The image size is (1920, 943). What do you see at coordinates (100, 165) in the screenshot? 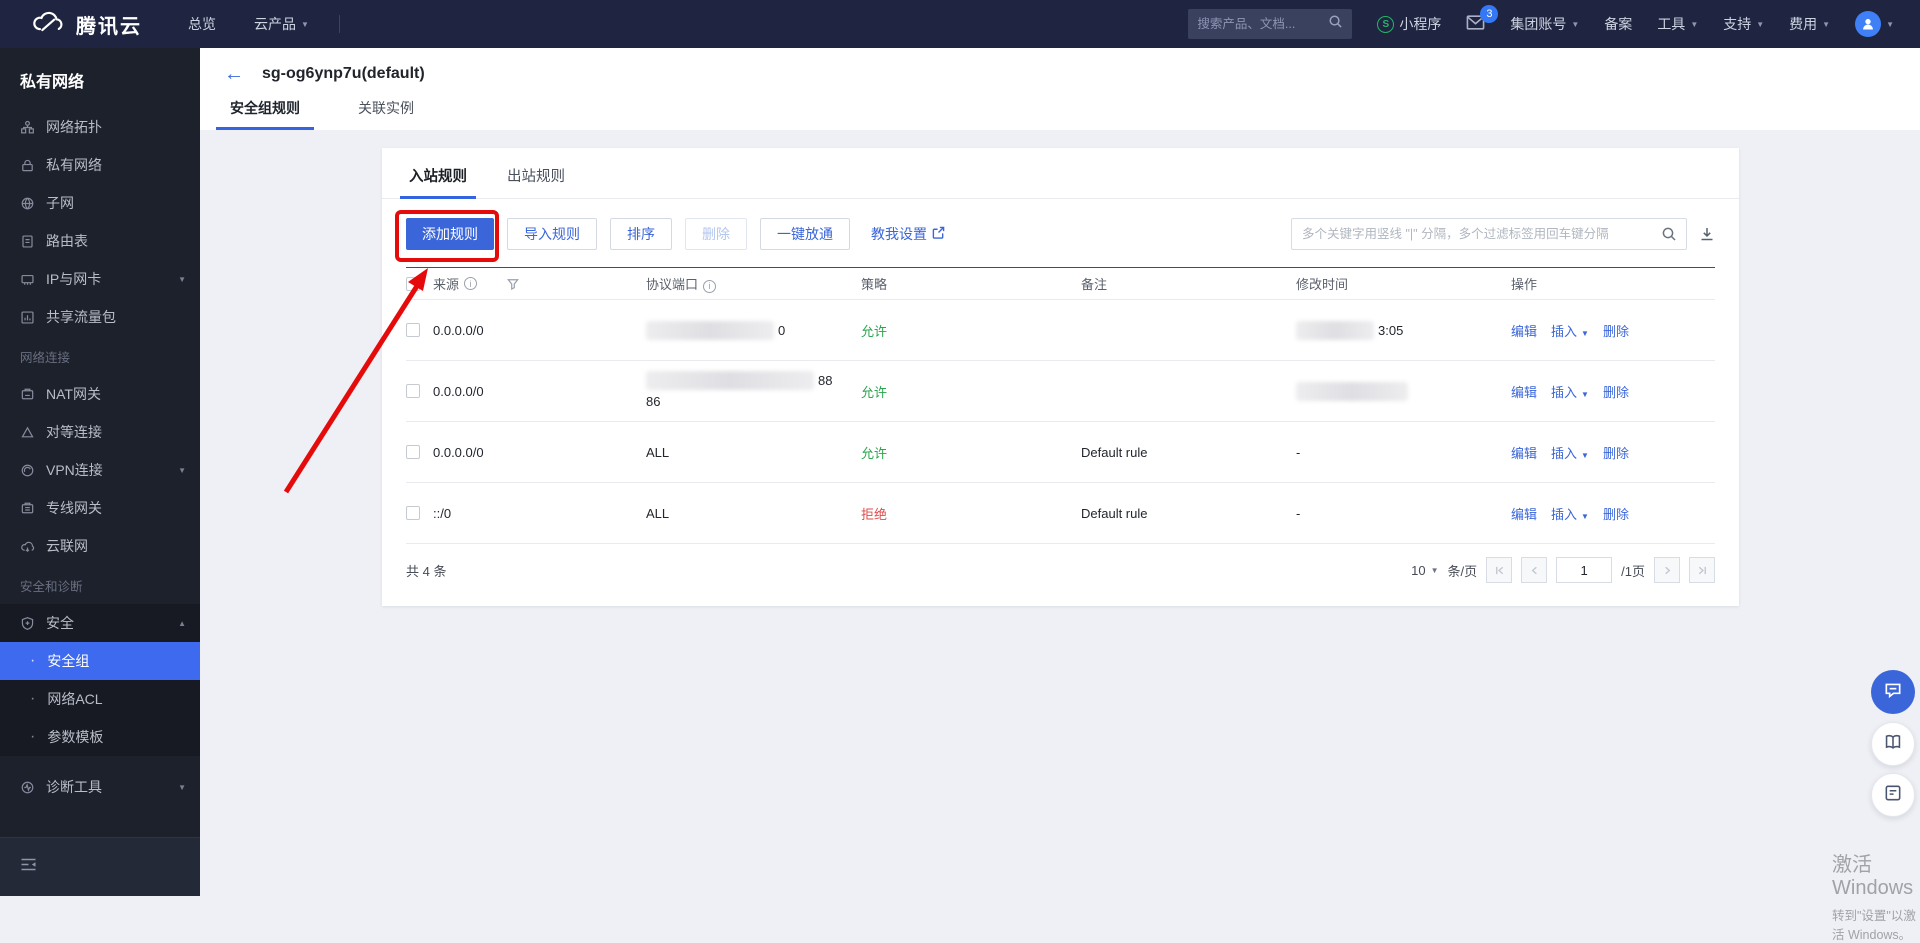
I see `sidebar-item-vpc: 私有网络` at bounding box center [100, 165].